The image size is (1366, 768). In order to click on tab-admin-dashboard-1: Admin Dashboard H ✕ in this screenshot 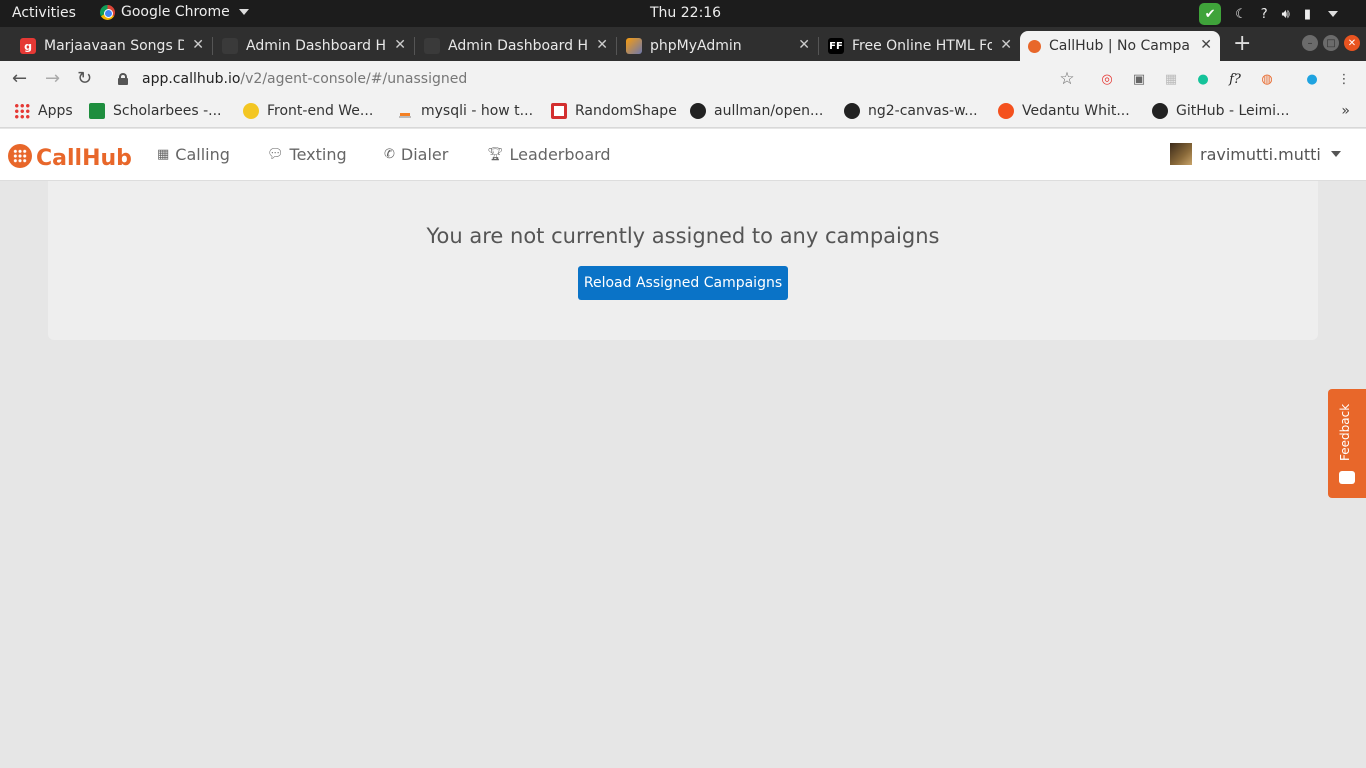, I will do `click(314, 46)`.